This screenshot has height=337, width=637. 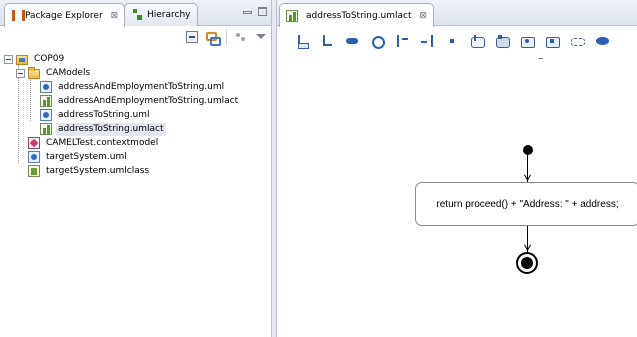 What do you see at coordinates (528, 150) in the screenshot?
I see `initial-node` at bounding box center [528, 150].